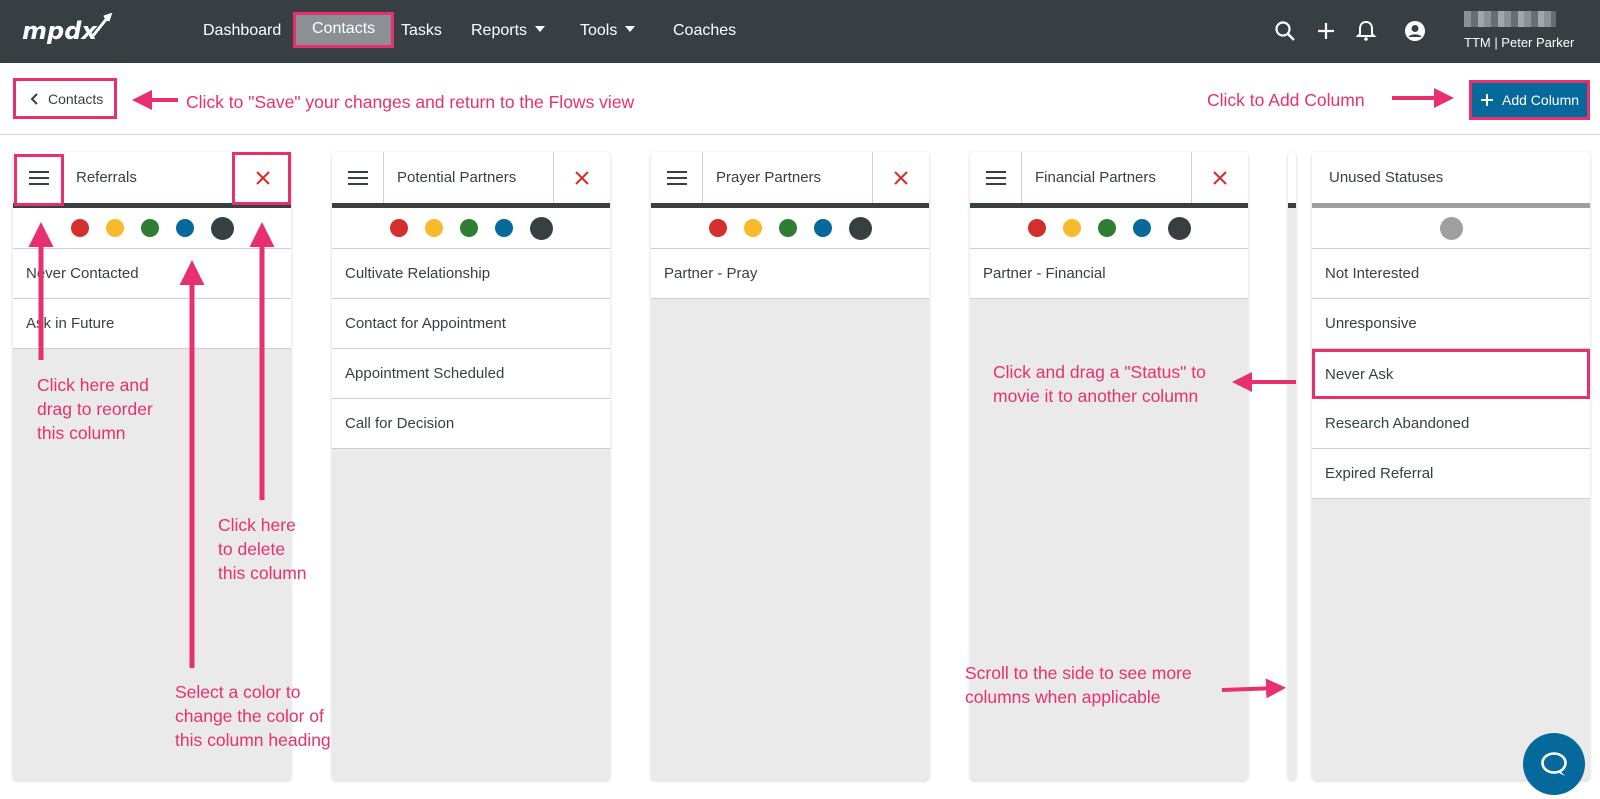 Image resolution: width=1600 pixels, height=799 pixels. I want to click on column-title: Unused Statuses, so click(1386, 177).